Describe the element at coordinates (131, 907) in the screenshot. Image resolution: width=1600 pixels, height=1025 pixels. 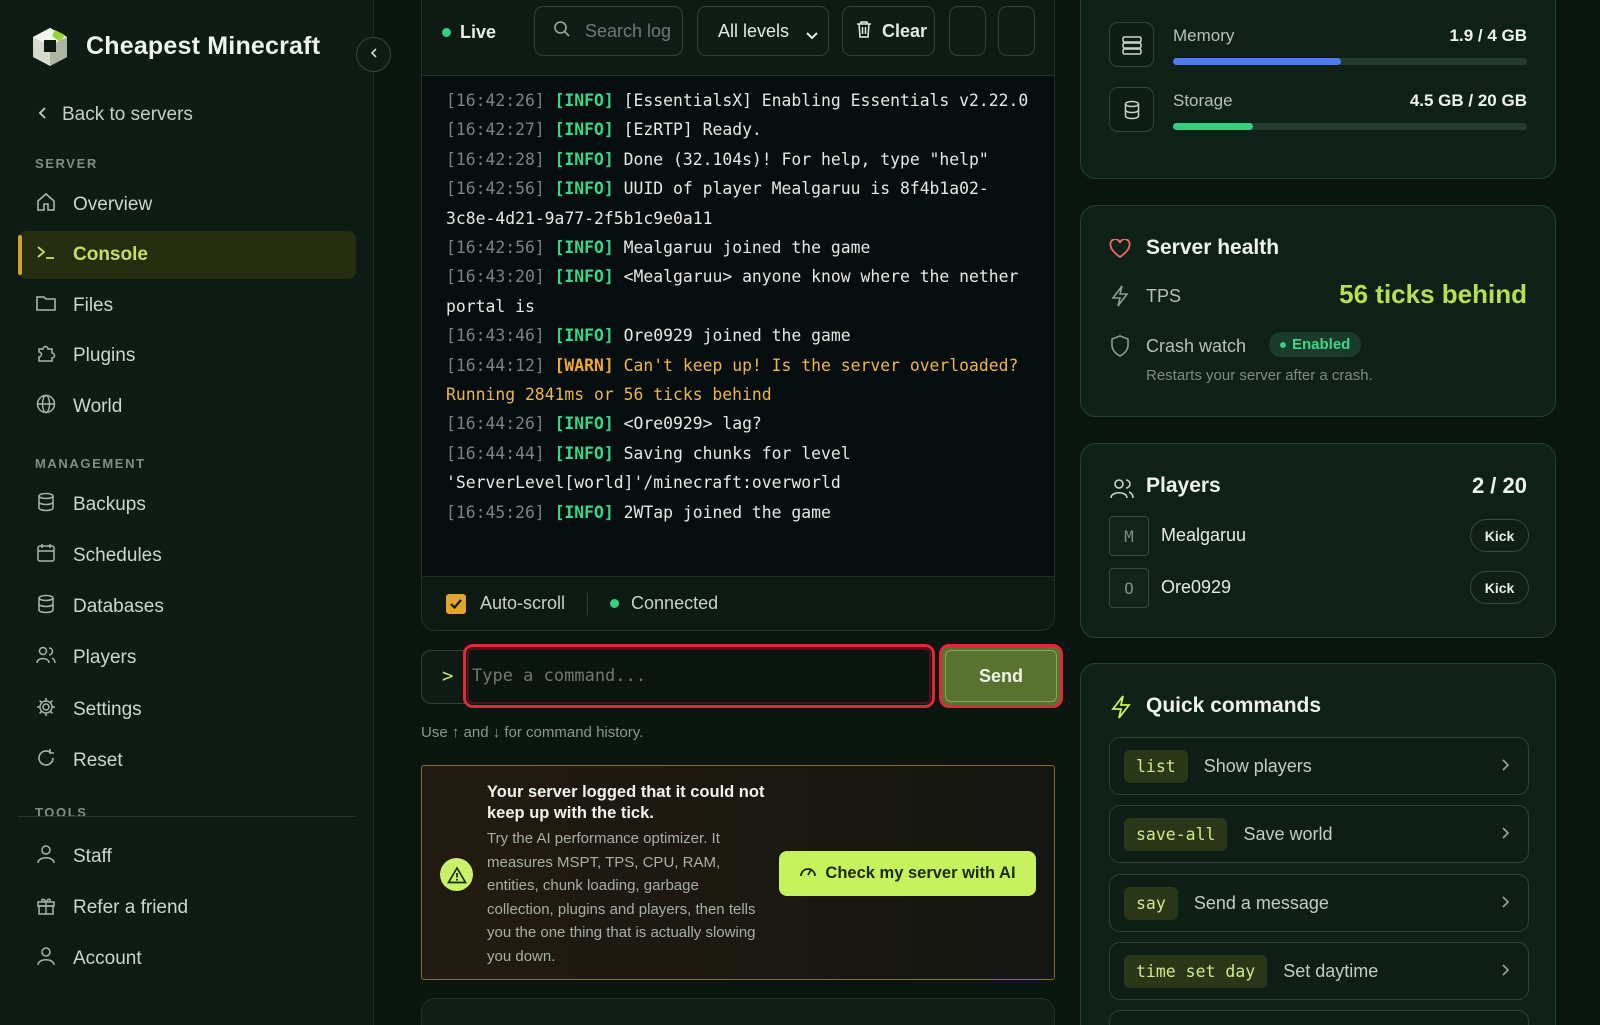
I see `sidebar-item-label: Refer a friend` at that location.